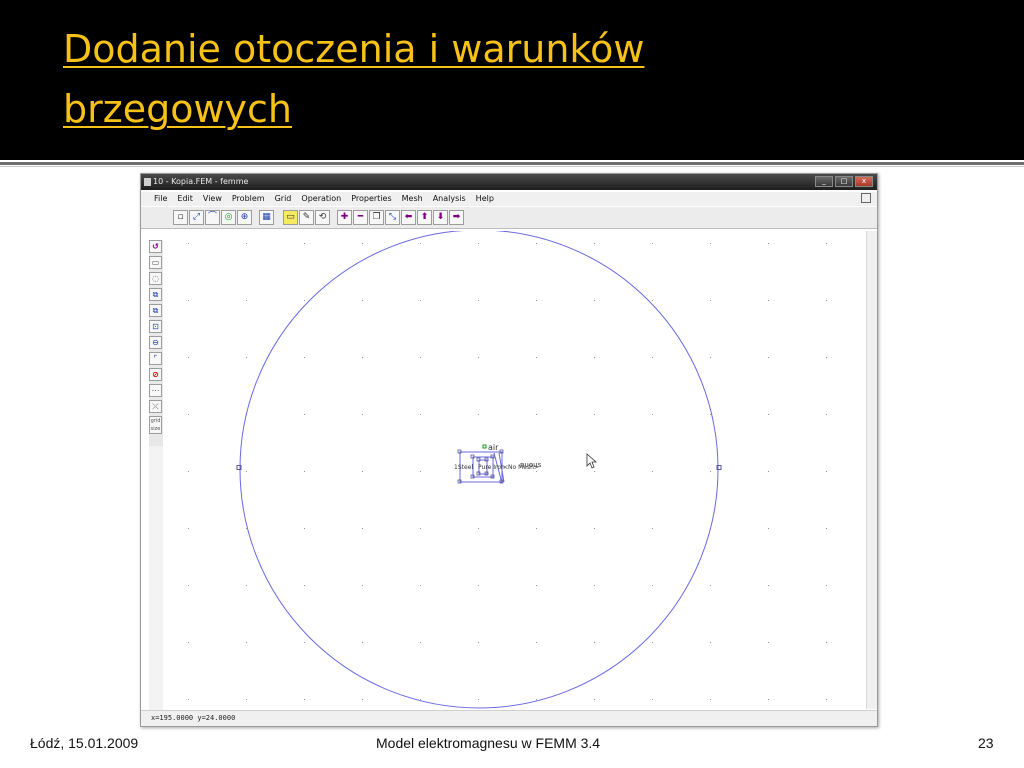 This screenshot has width=1024, height=768. What do you see at coordinates (321, 199) in the screenshot?
I see `menu-operation: Operation` at bounding box center [321, 199].